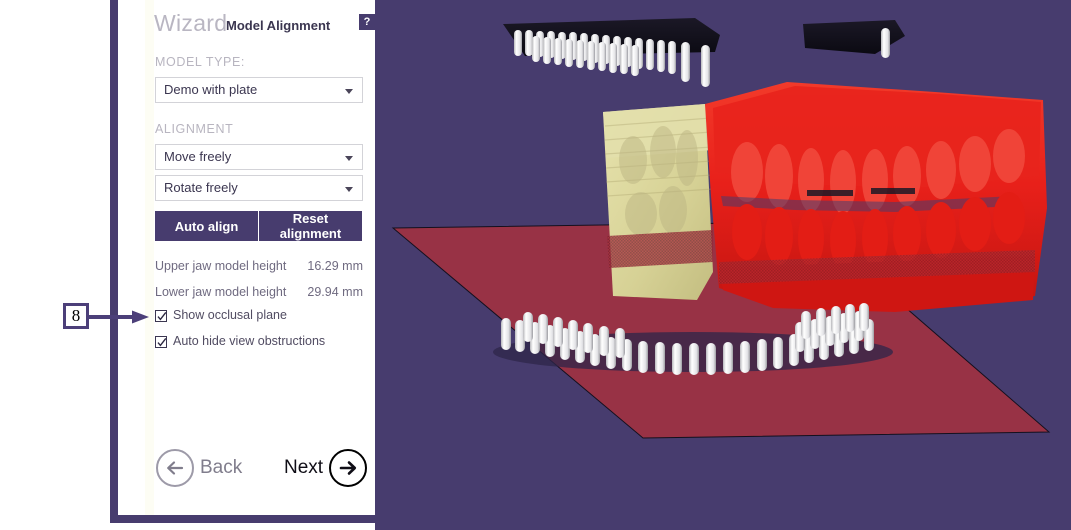  What do you see at coordinates (278, 25) in the screenshot?
I see `wizard-step-title: Model Alignment` at bounding box center [278, 25].